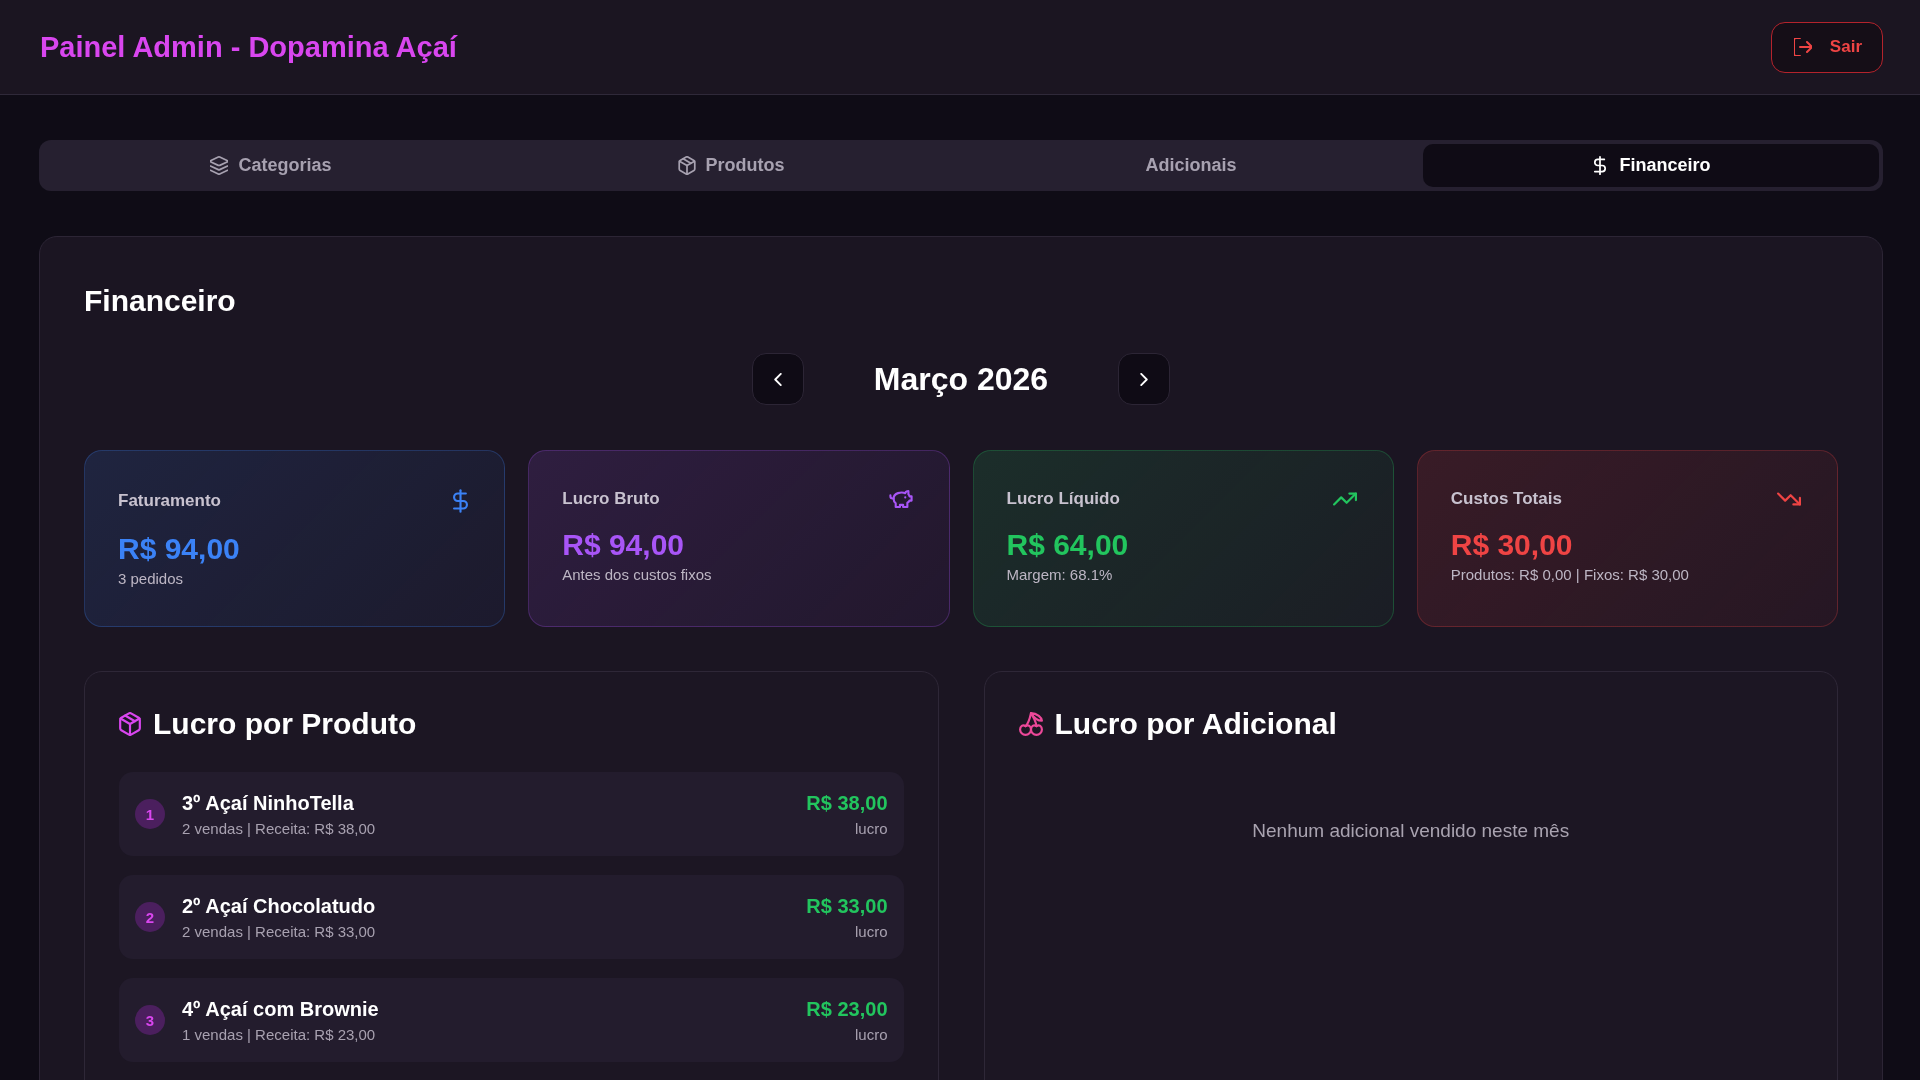  I want to click on stat-value: R$ 64,00, so click(1068, 545).